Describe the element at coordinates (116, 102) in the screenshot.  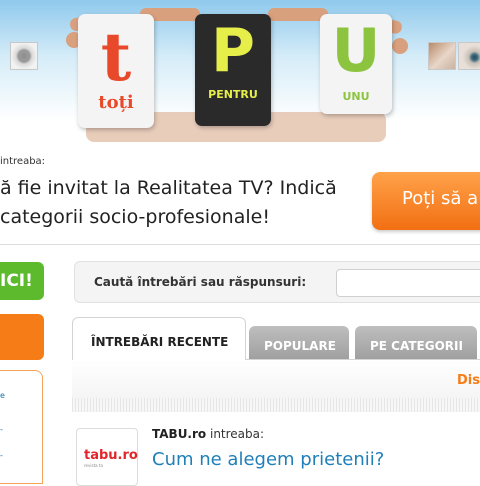
I see `logo-word: toți` at that location.